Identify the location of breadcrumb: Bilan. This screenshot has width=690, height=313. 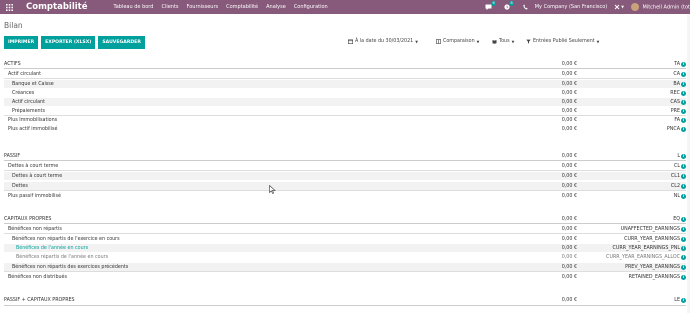
(13, 25).